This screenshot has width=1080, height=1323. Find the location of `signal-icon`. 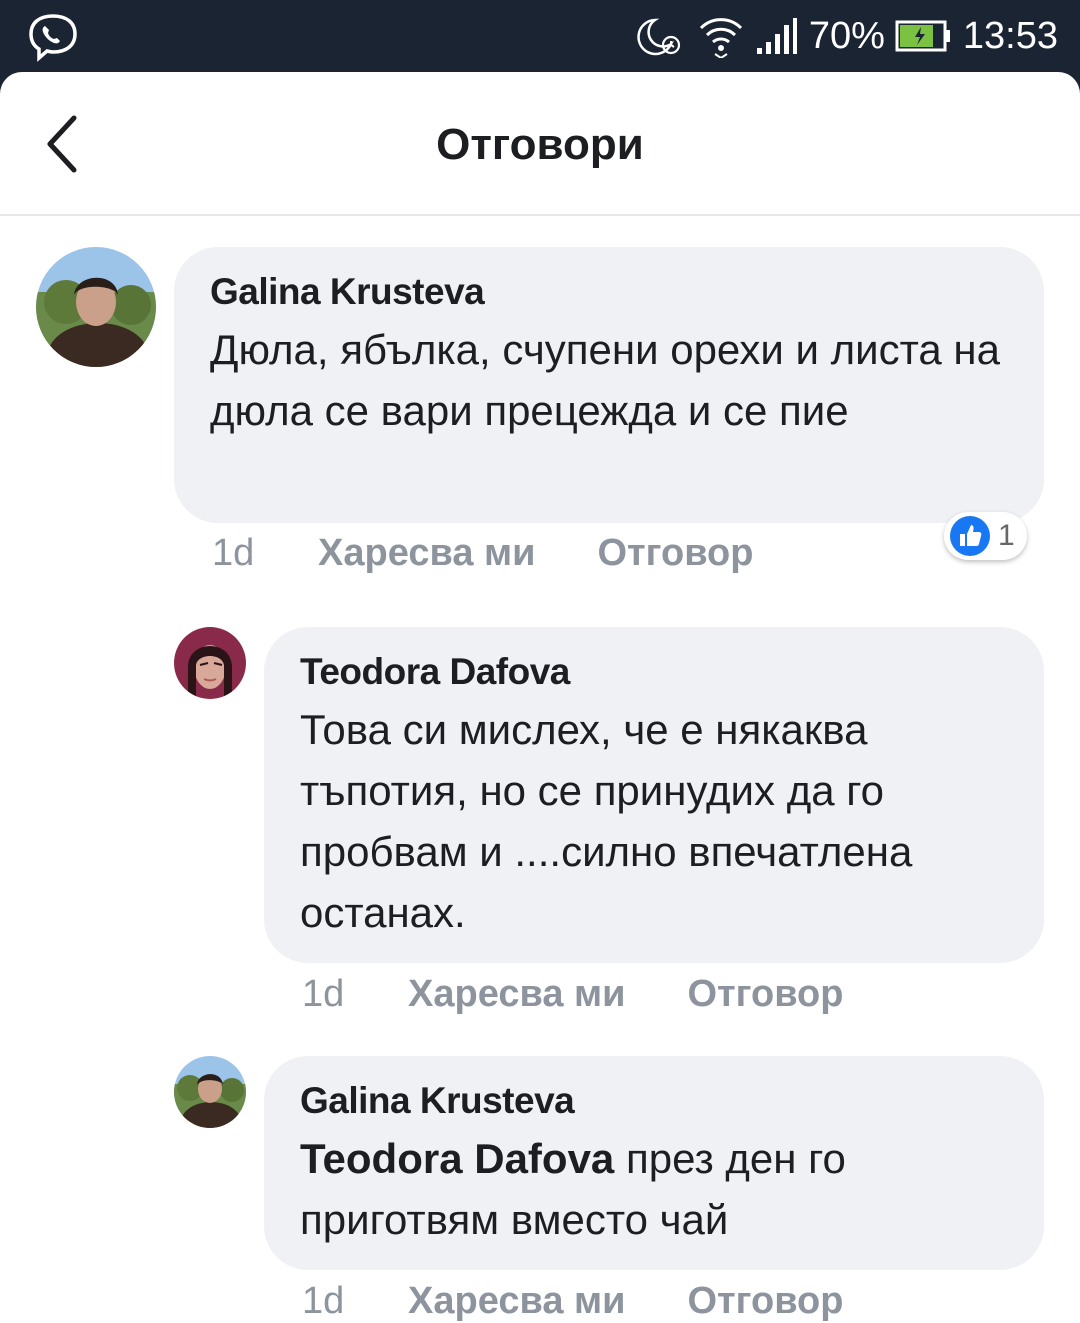

signal-icon is located at coordinates (776, 36).